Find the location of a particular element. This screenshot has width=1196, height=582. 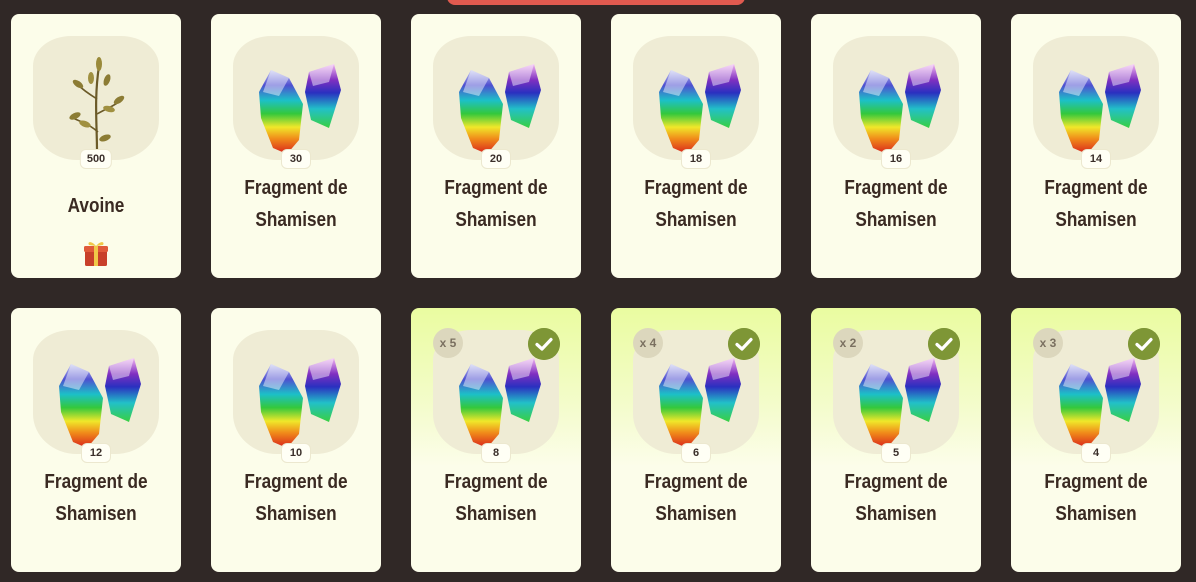

reward-card-12: x 3 4 Fragment de Shamisen is located at coordinates (1096, 440).